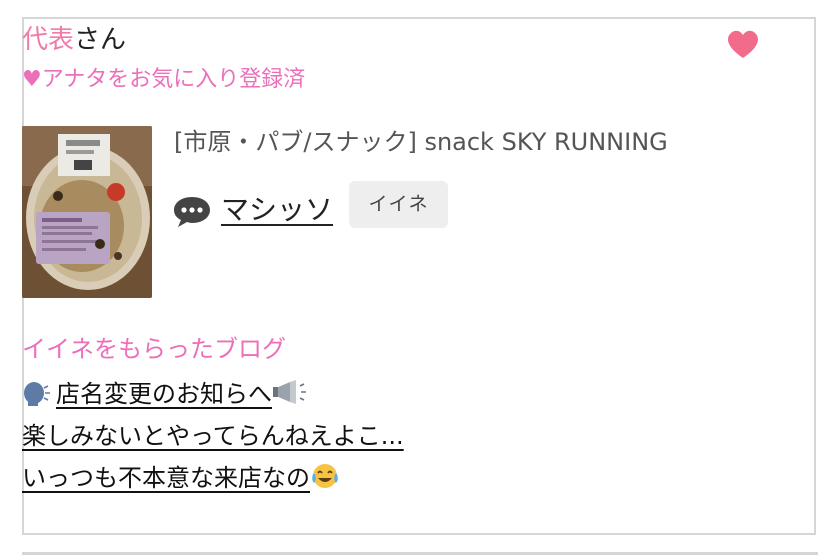 The height and width of the screenshot is (560, 840). What do you see at coordinates (421, 142) in the screenshot?
I see `shop-info: [市原・パブ/スナック] snack SKY RUNNING` at bounding box center [421, 142].